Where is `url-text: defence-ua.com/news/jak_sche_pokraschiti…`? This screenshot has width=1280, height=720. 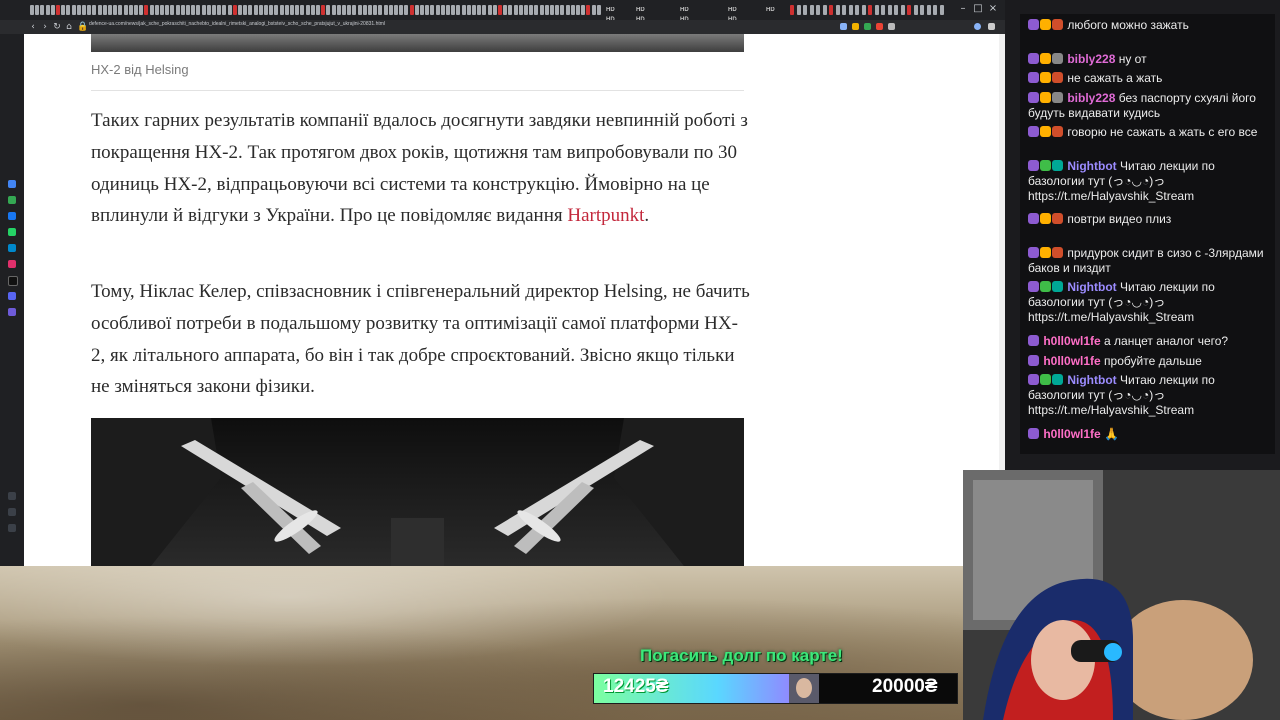 url-text: defence-ua.com/news/jak_sche_pokraschiti… is located at coordinates (237, 27).